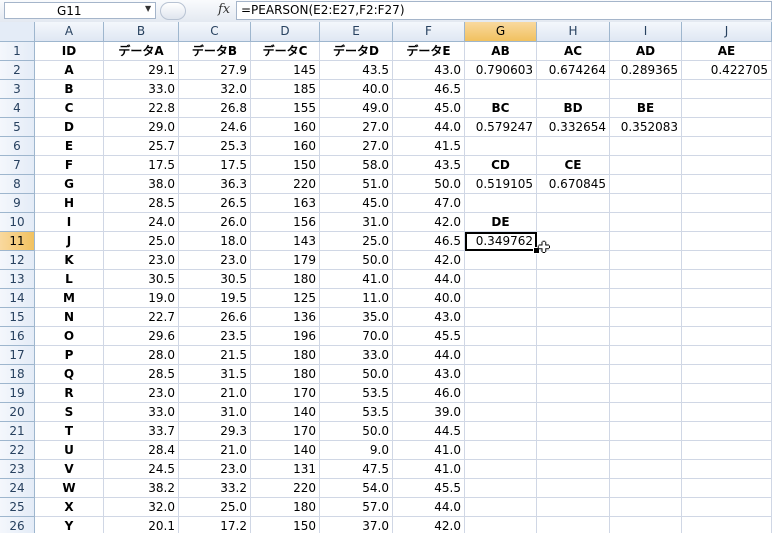 This screenshot has height=533, width=772. What do you see at coordinates (141, 431) in the screenshot?
I see `cell-b21: 33.7` at bounding box center [141, 431].